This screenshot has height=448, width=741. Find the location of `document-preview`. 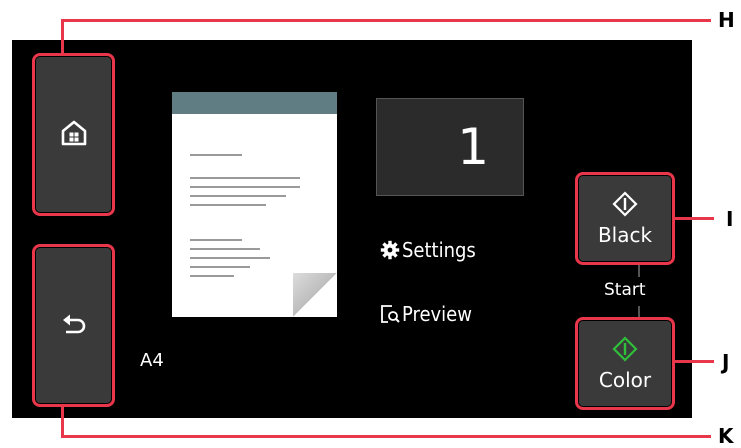

document-preview is located at coordinates (254, 204).